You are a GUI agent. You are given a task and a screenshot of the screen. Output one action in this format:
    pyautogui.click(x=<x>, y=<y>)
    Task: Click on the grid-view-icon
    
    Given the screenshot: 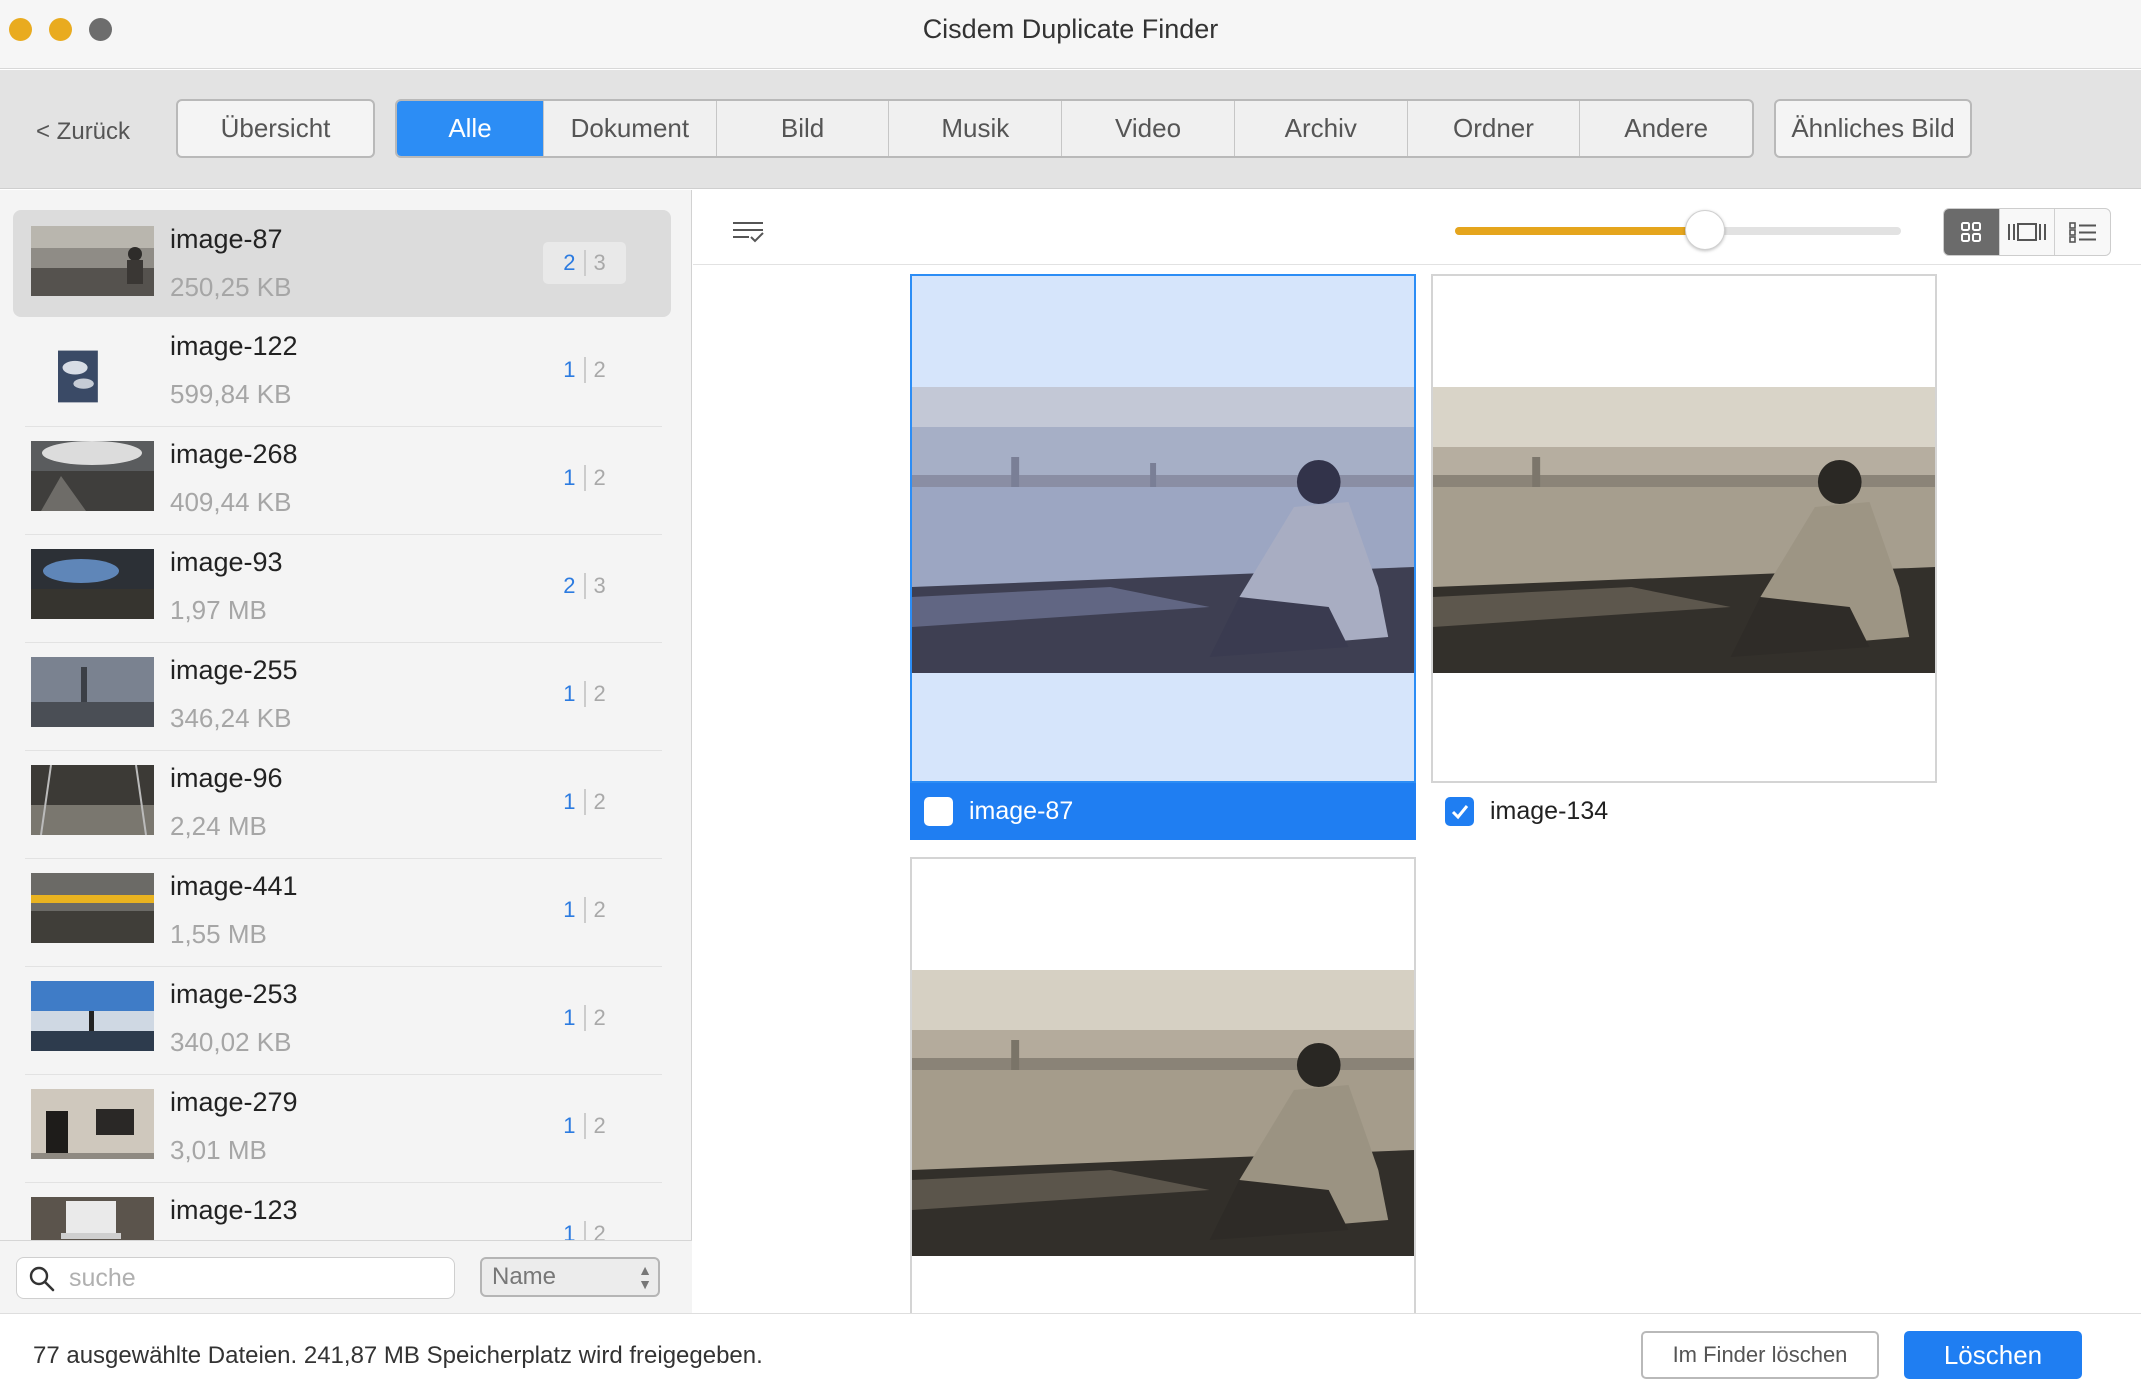 What is the action you would take?
    pyautogui.click(x=1971, y=232)
    